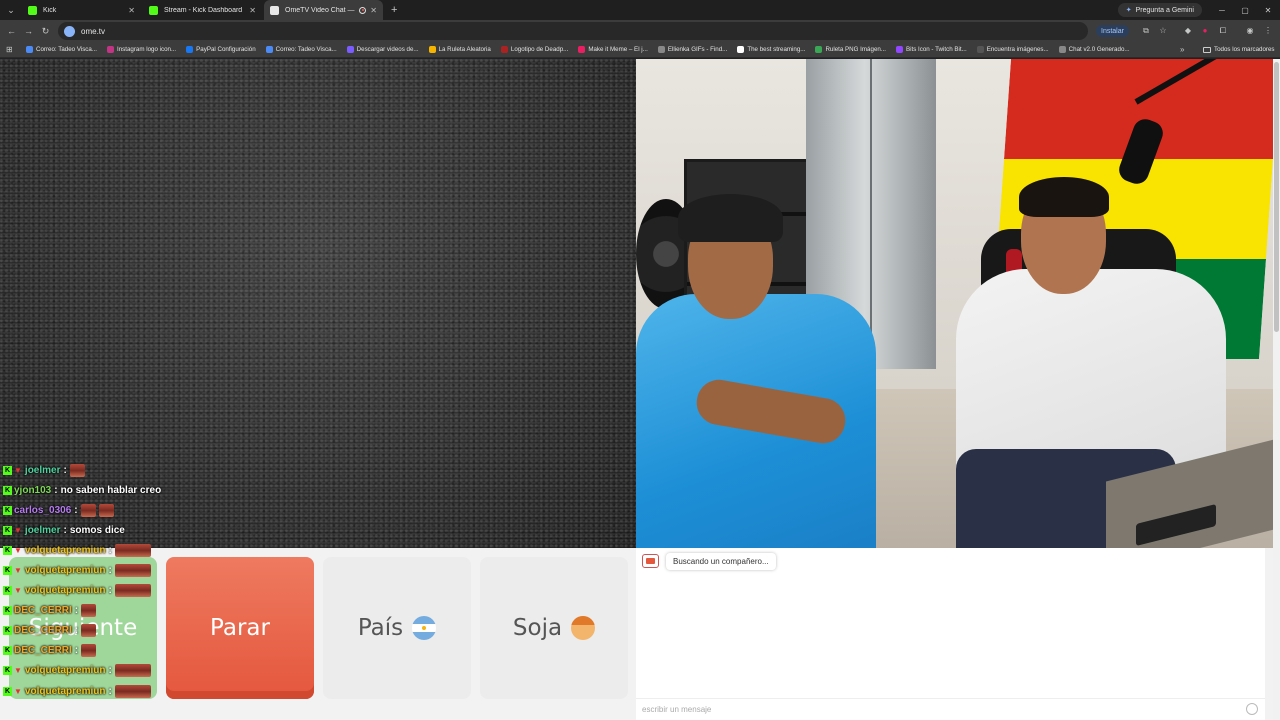 This screenshot has width=1280, height=720. What do you see at coordinates (554, 628) in the screenshot?
I see `gender-button: Soja` at bounding box center [554, 628].